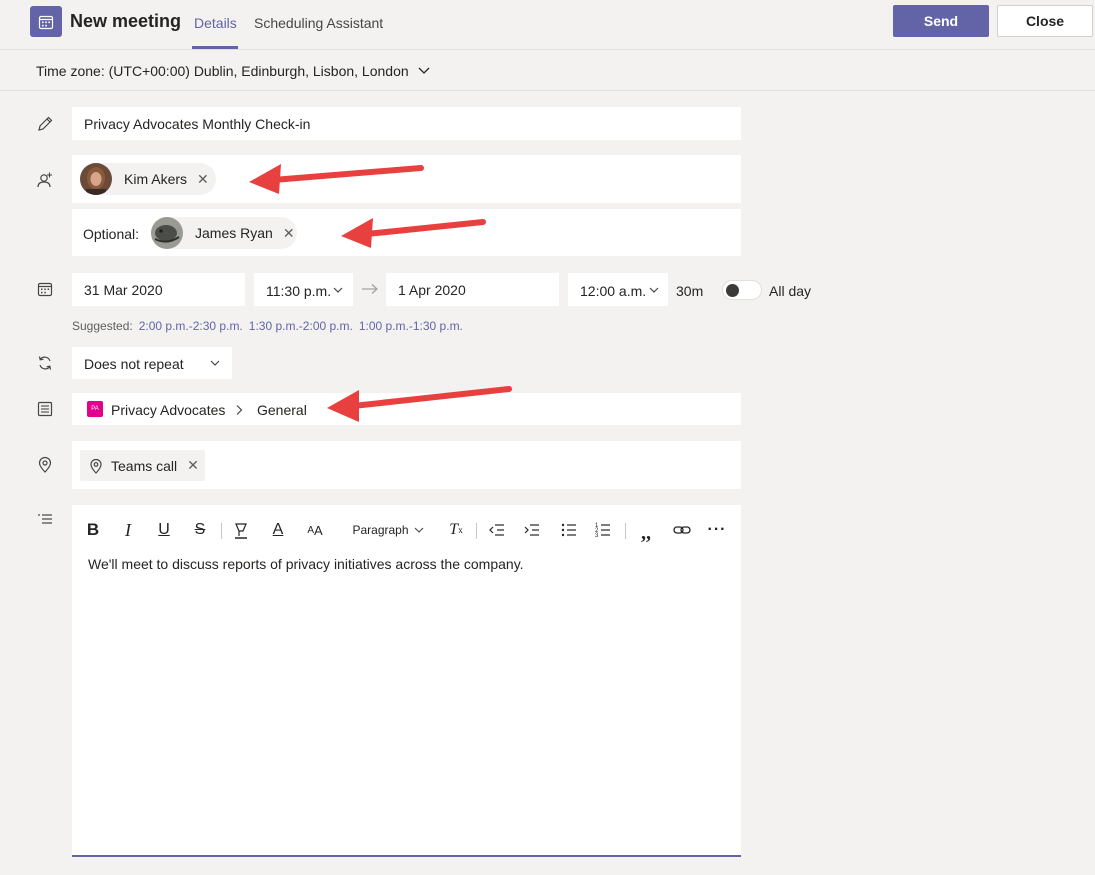  Describe the element at coordinates (111, 234) in the screenshot. I see `optional-label: Optional:` at that location.